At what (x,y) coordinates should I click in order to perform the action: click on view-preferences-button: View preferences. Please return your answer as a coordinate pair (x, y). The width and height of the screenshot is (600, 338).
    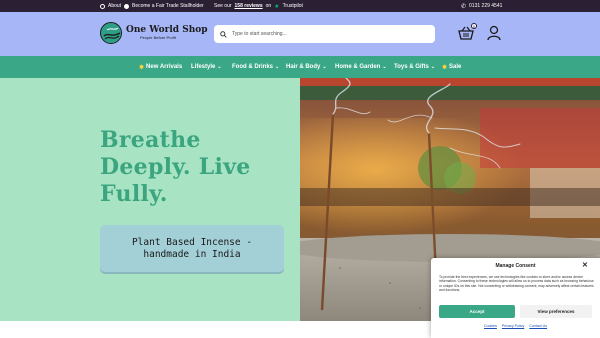
    Looking at the image, I should click on (556, 311).